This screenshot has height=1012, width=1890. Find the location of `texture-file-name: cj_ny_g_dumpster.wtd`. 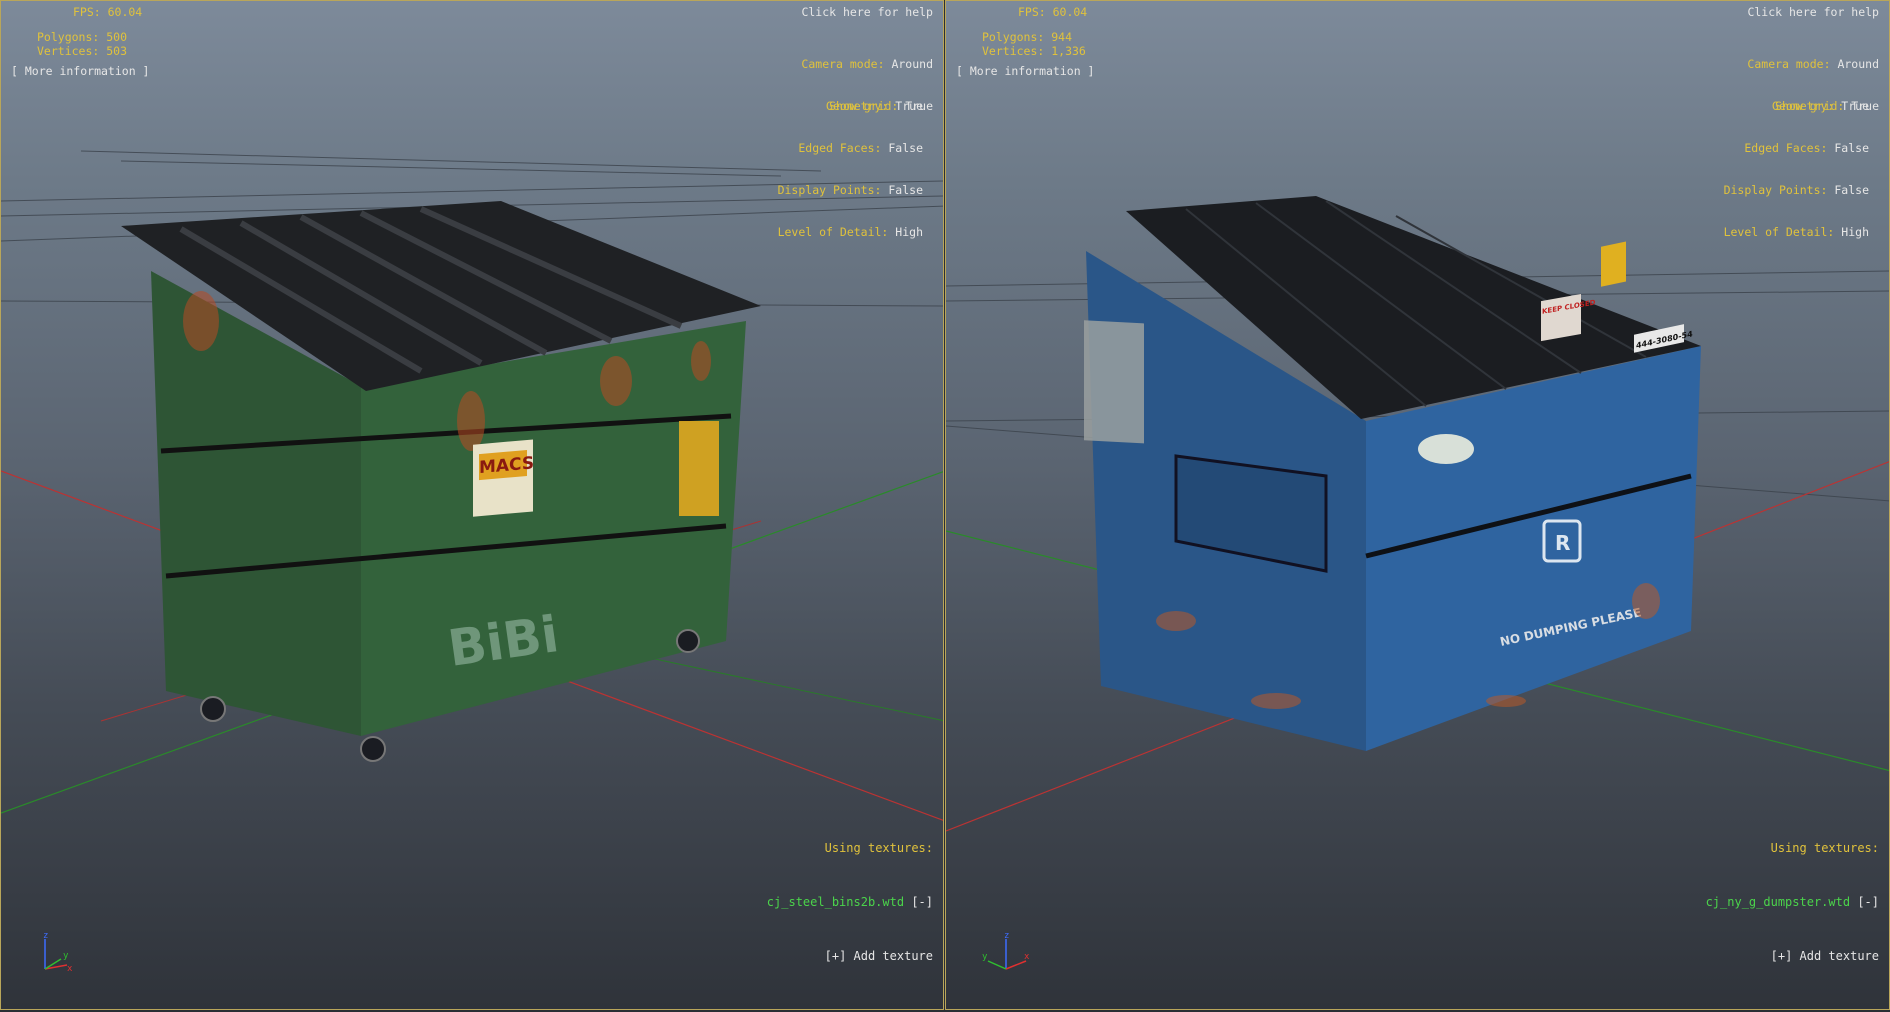

texture-file-name: cj_ny_g_dumpster.wtd is located at coordinates (1778, 902).